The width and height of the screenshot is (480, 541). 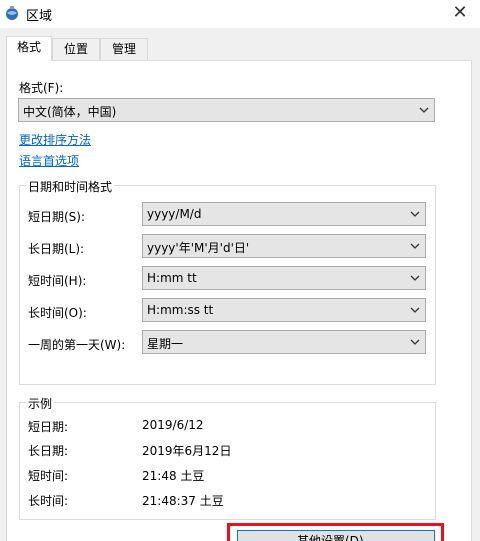 I want to click on examples-group-title: 示例, so click(x=40, y=403).